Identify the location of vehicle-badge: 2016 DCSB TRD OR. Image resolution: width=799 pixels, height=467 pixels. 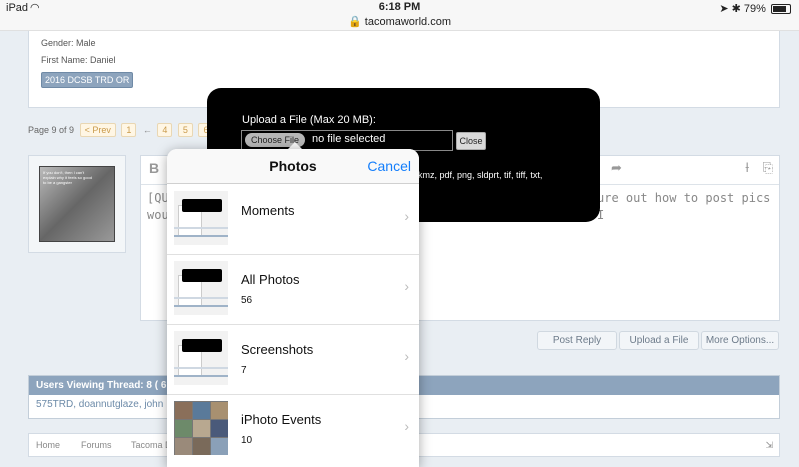
(87, 80).